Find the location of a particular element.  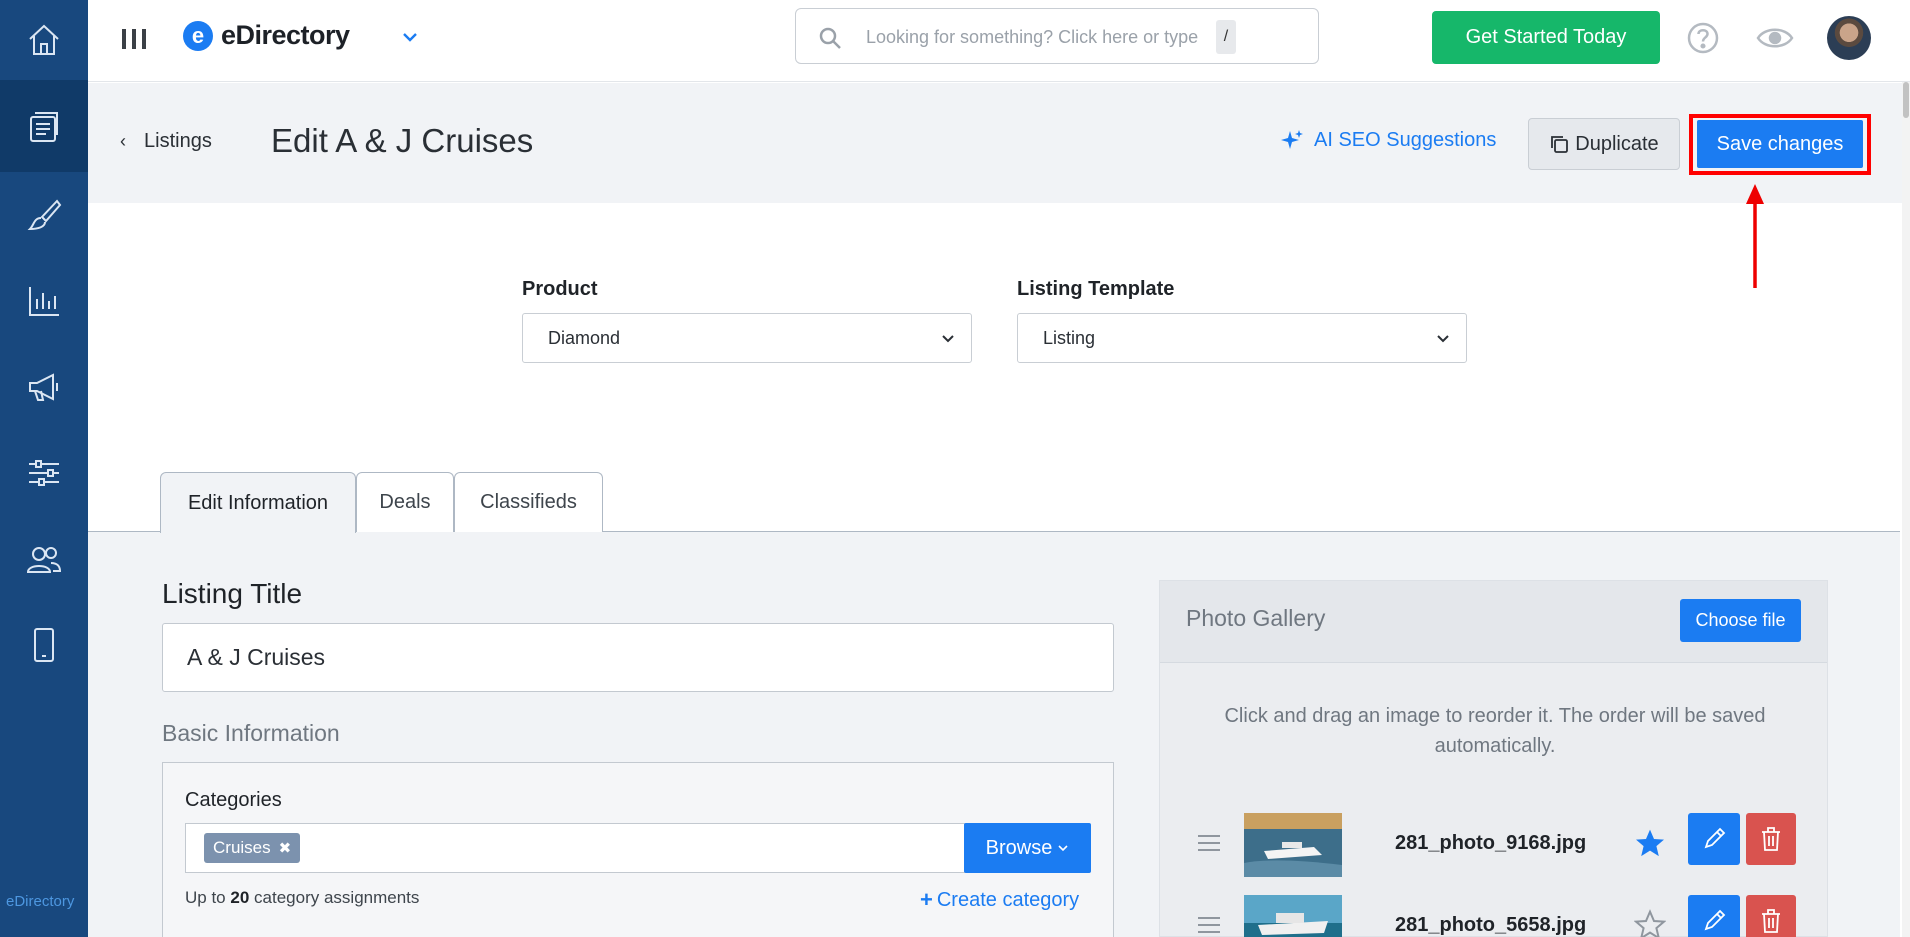

page-scrollbar is located at coordinates (1906, 509).